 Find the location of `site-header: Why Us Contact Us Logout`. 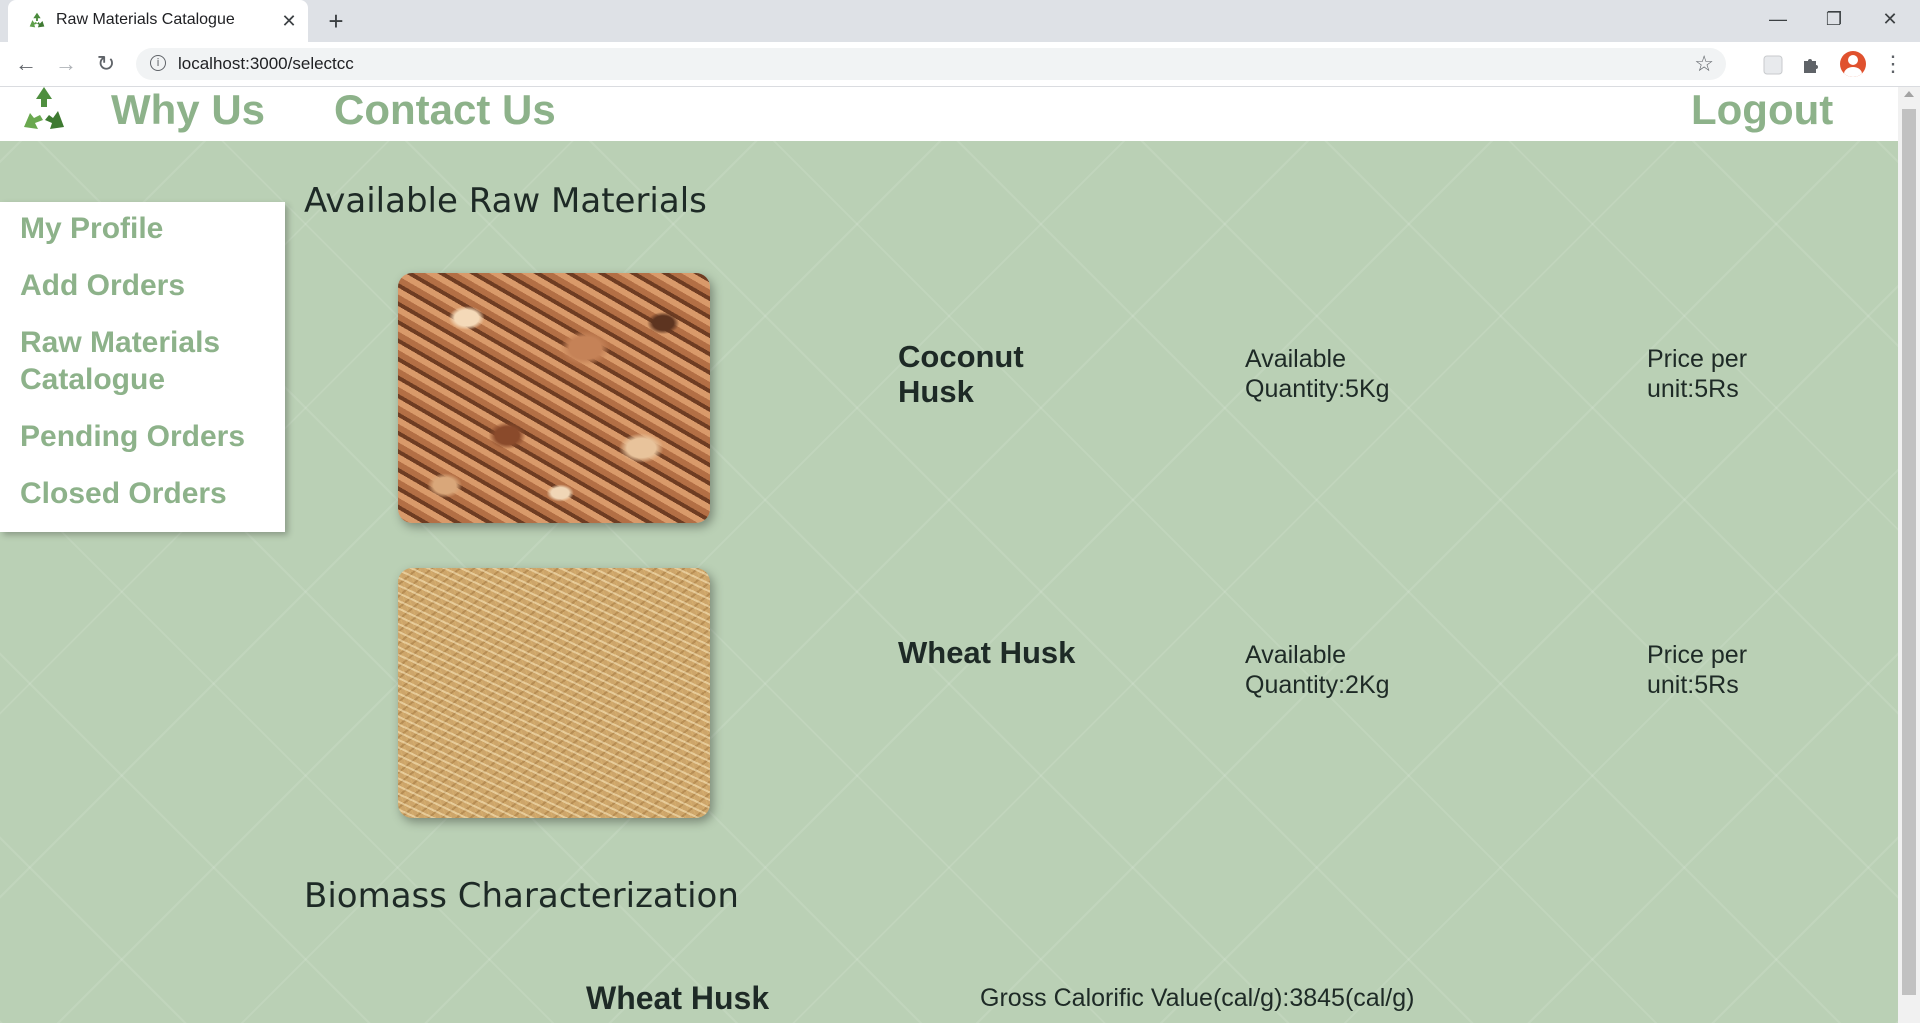

site-header: Why Us Contact Us Logout is located at coordinates (949, 114).